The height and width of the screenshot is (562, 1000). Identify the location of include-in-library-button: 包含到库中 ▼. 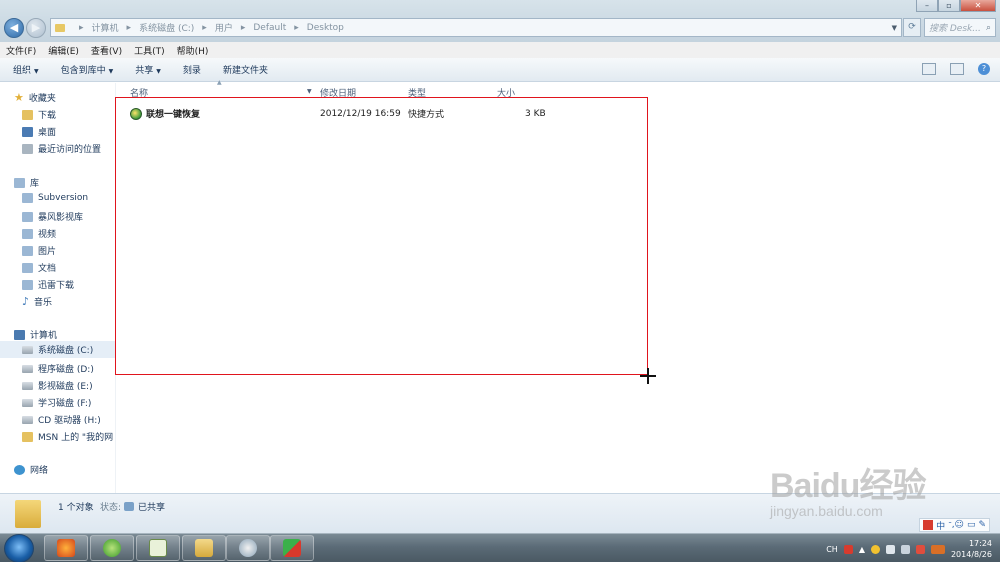
(87, 69).